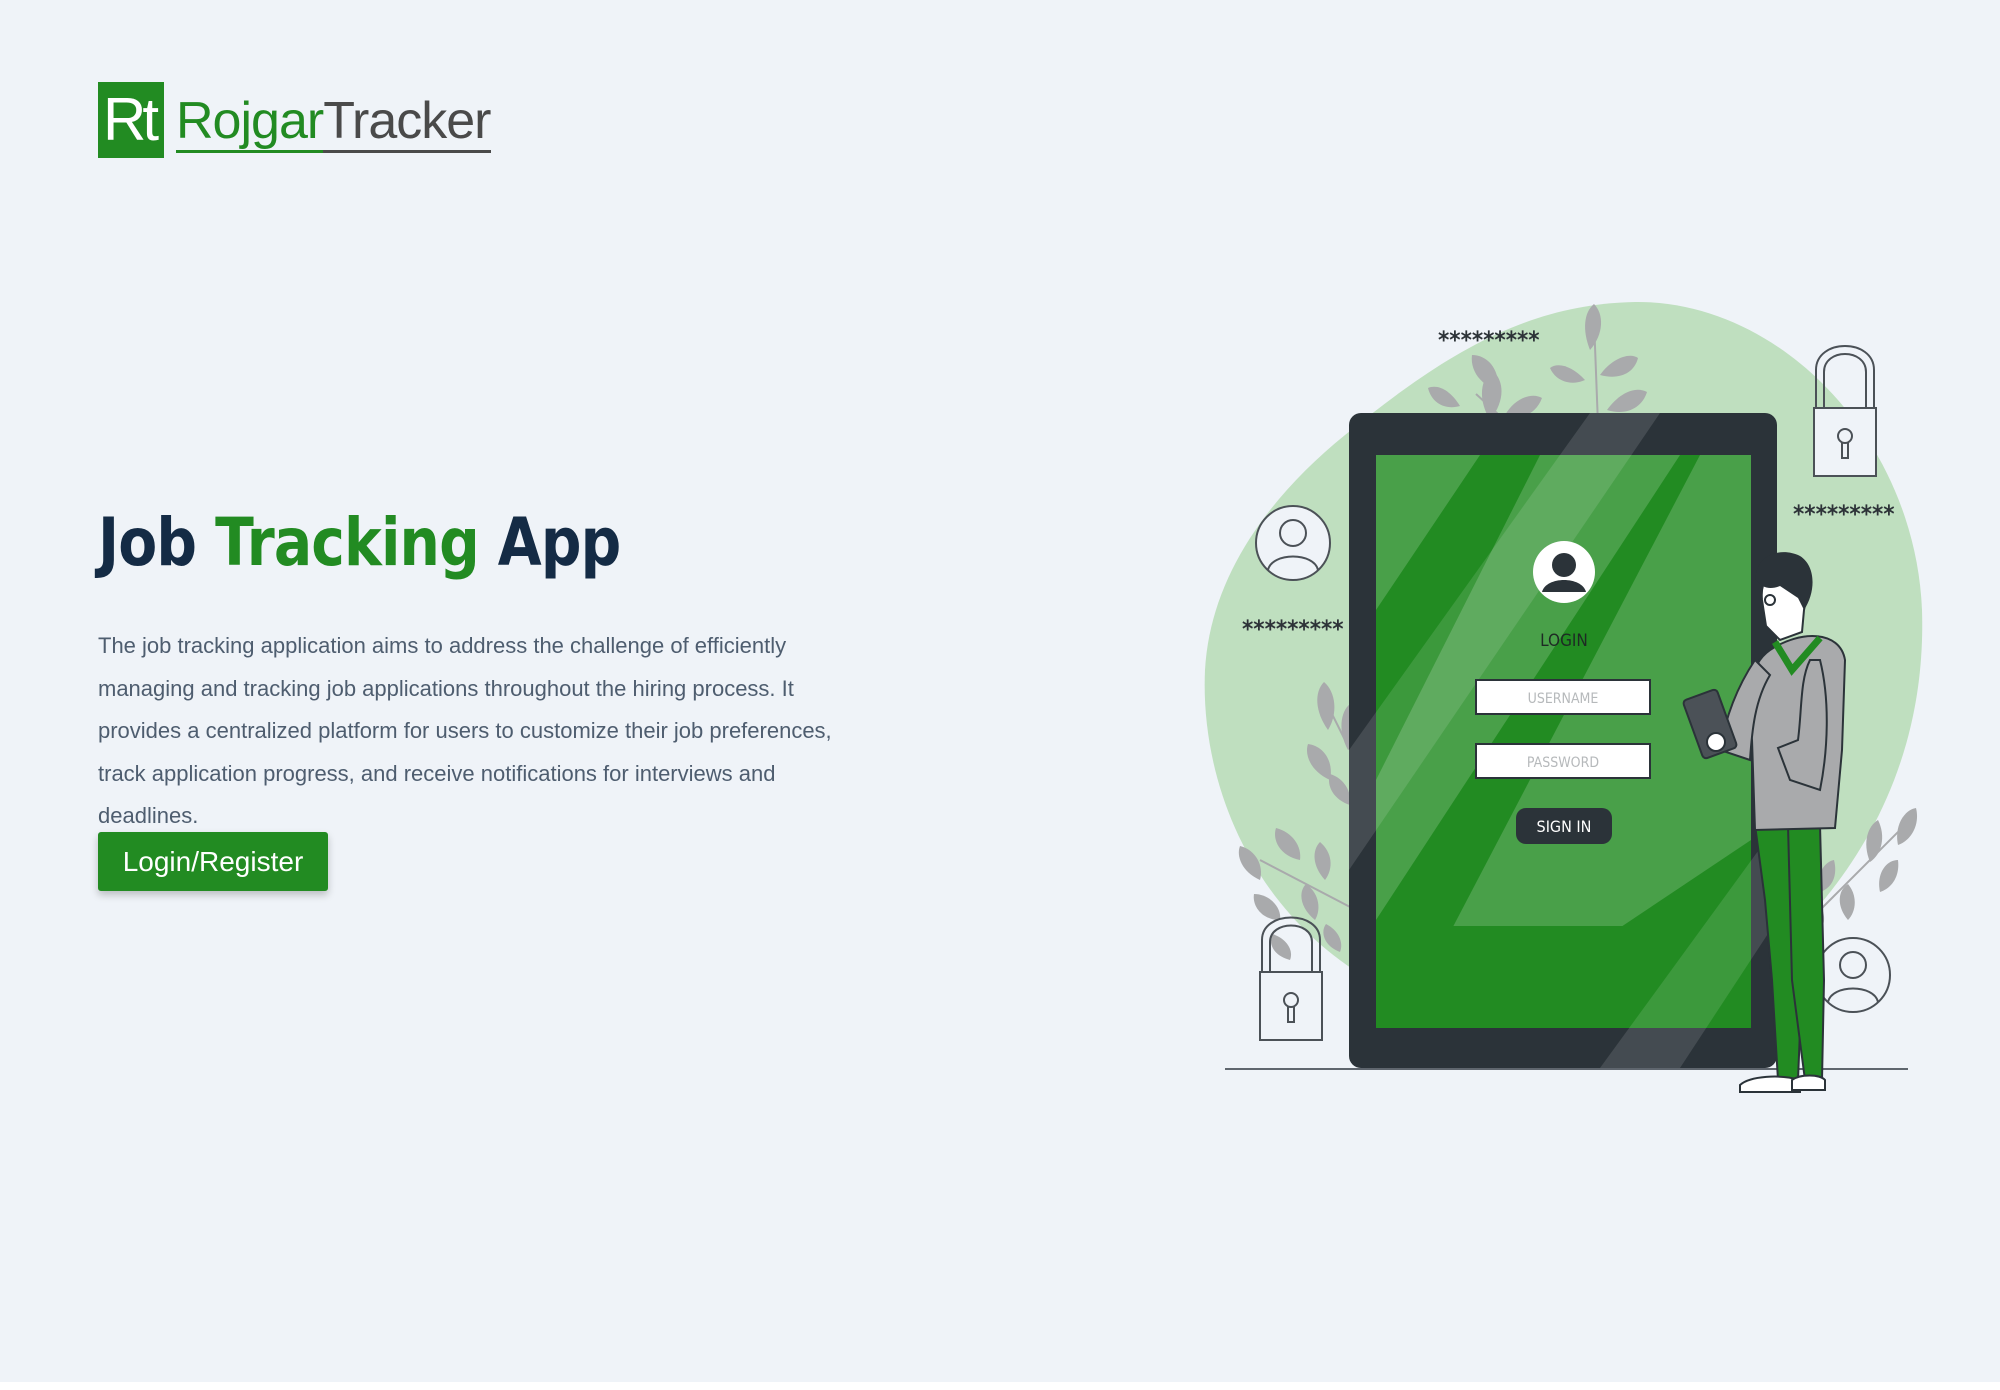  Describe the element at coordinates (1844, 514) in the screenshot. I see `password-mask-2: *********` at that location.